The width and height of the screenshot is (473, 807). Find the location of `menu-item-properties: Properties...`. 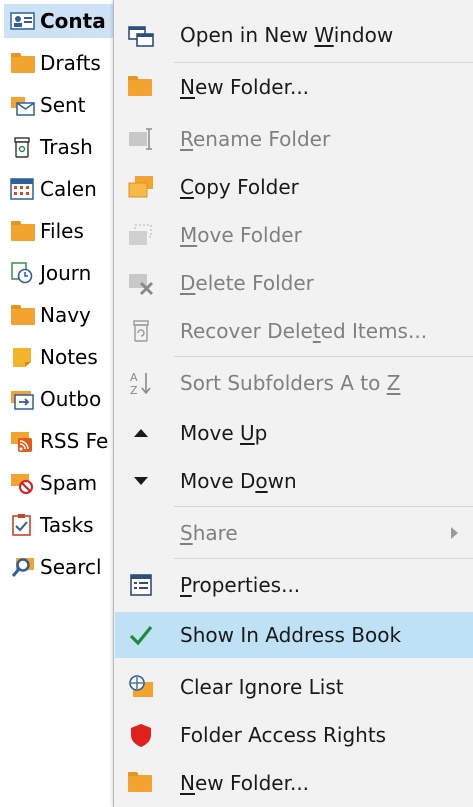

menu-item-properties: Properties... is located at coordinates (294, 585).